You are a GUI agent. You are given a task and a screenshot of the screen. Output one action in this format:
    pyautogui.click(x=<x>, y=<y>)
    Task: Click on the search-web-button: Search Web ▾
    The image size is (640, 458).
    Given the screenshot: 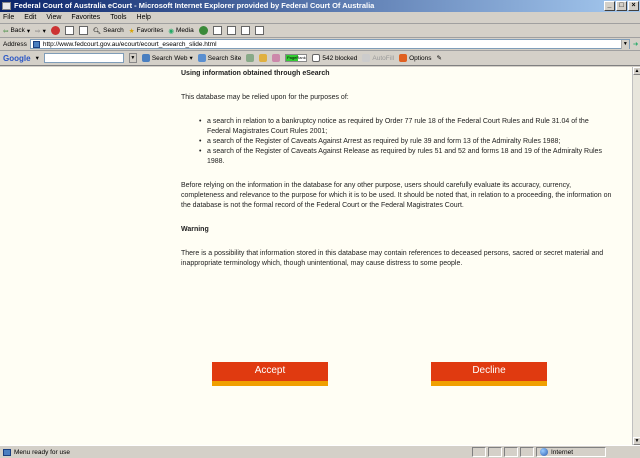 What is the action you would take?
    pyautogui.click(x=167, y=58)
    